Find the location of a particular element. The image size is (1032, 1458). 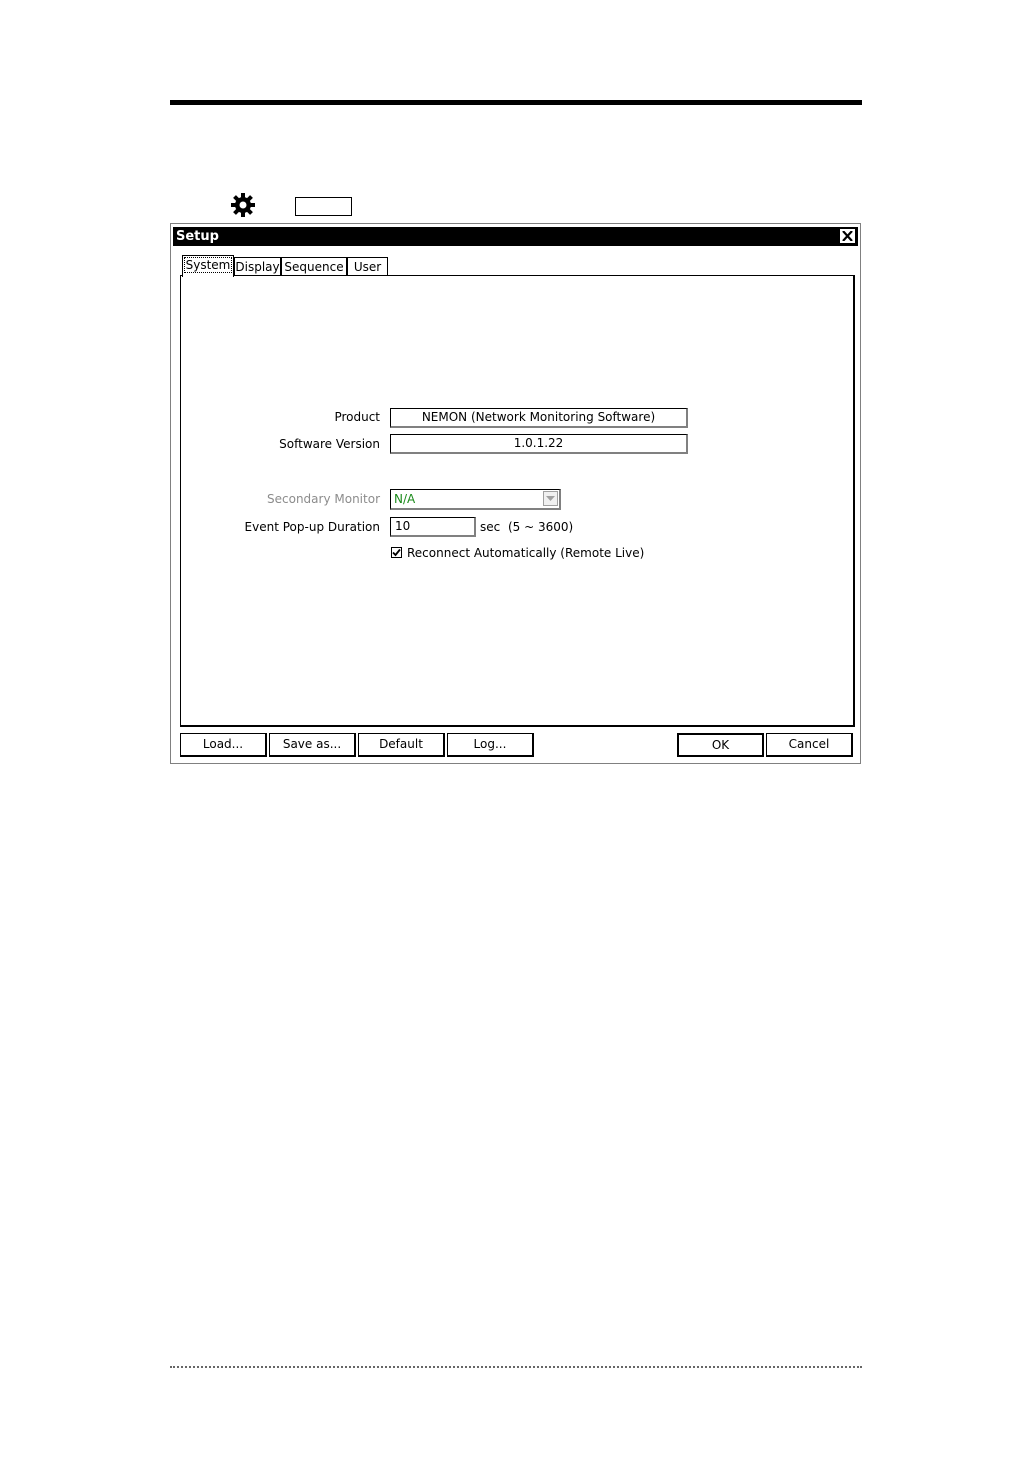

reconnect-checkbox is located at coordinates (396, 552).